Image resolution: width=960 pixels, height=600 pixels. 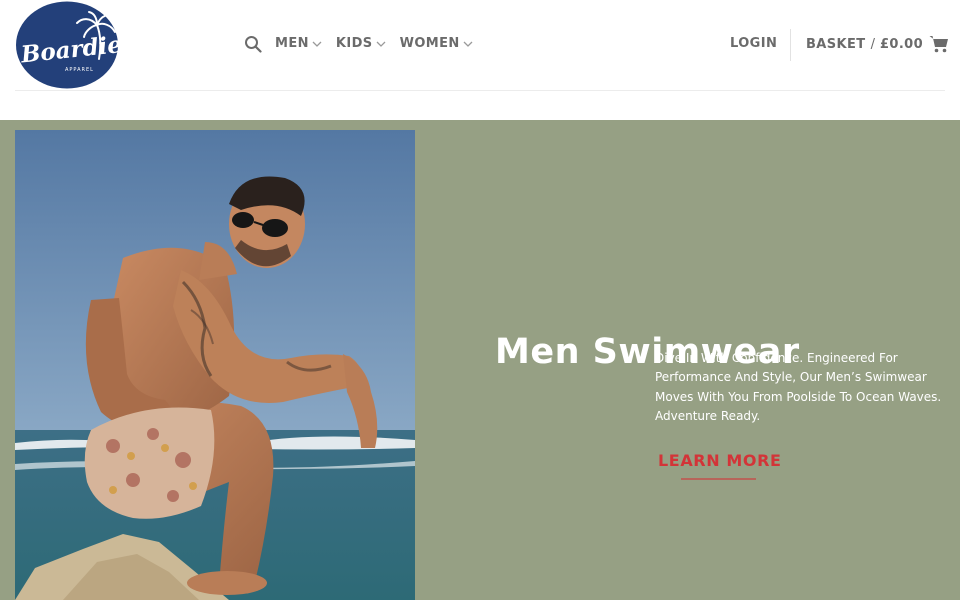 I want to click on header-divider, so click(x=790, y=45).